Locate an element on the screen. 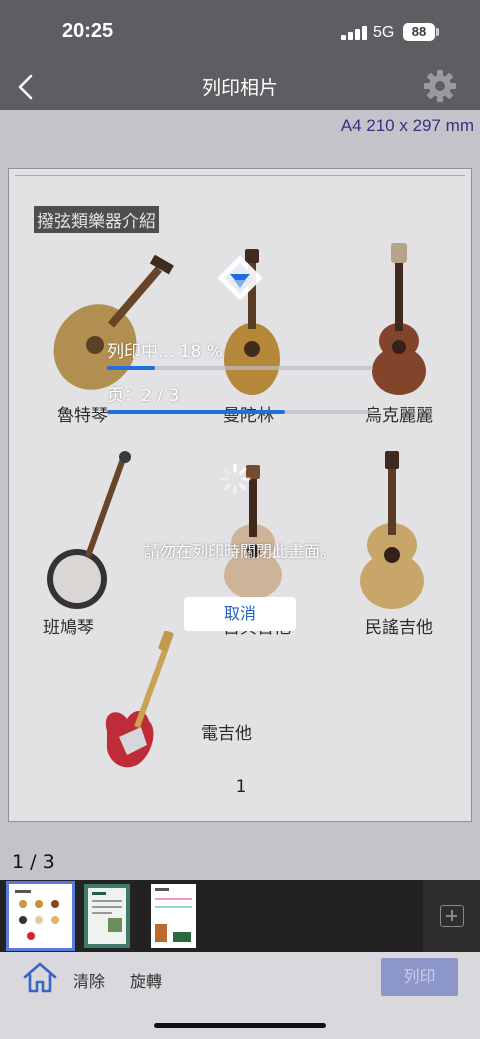 The width and height of the screenshot is (480, 1039). loading-spinner-icon is located at coordinates (235, 479).